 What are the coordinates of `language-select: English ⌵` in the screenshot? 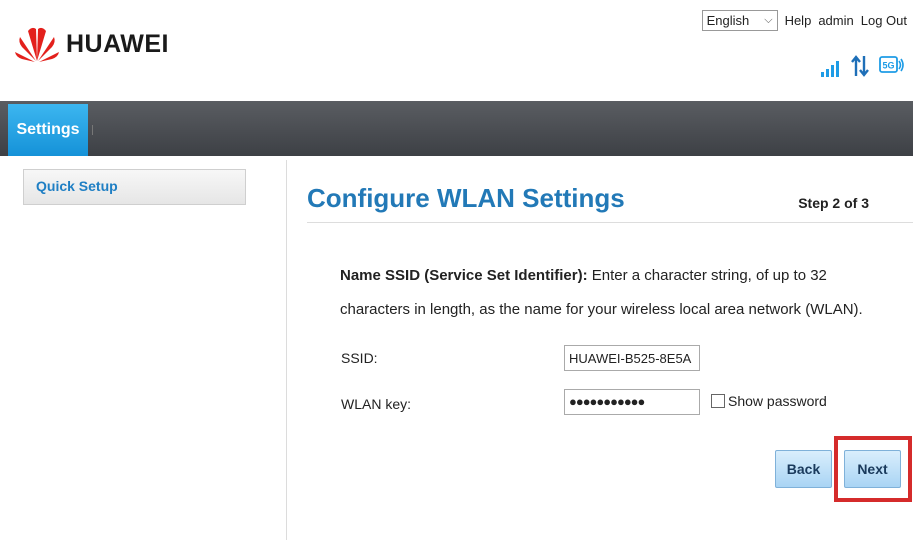 It's located at (739, 20).